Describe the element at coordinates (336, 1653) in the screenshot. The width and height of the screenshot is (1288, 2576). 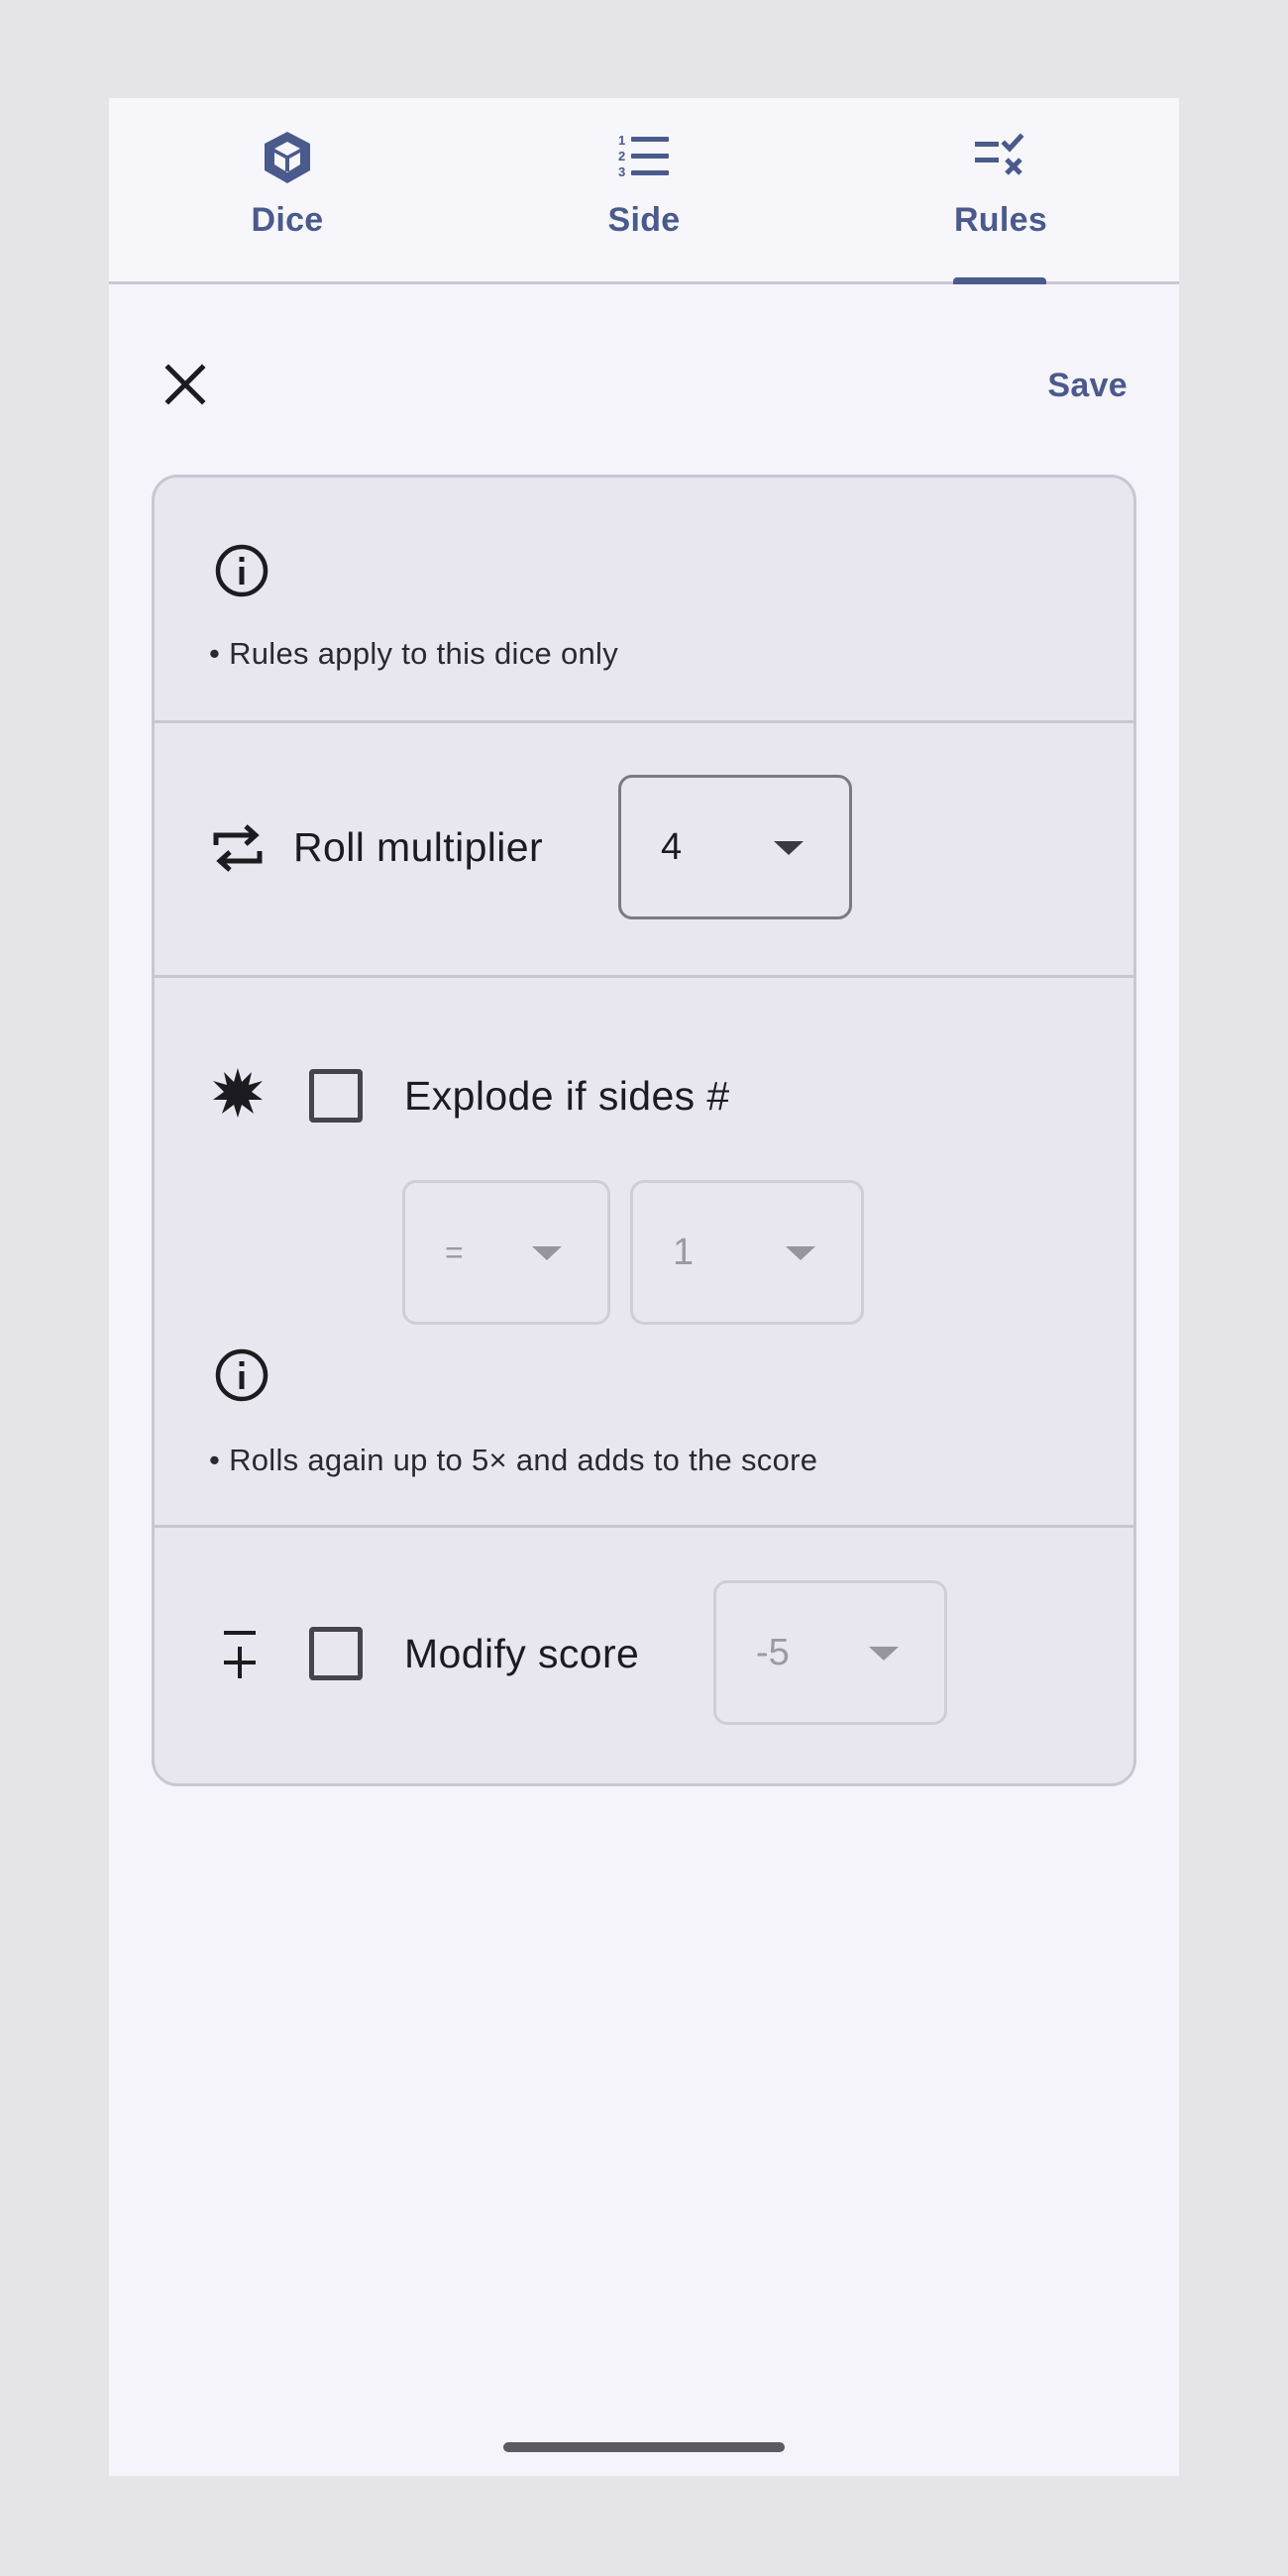
I see `modify-score-checkbox` at that location.